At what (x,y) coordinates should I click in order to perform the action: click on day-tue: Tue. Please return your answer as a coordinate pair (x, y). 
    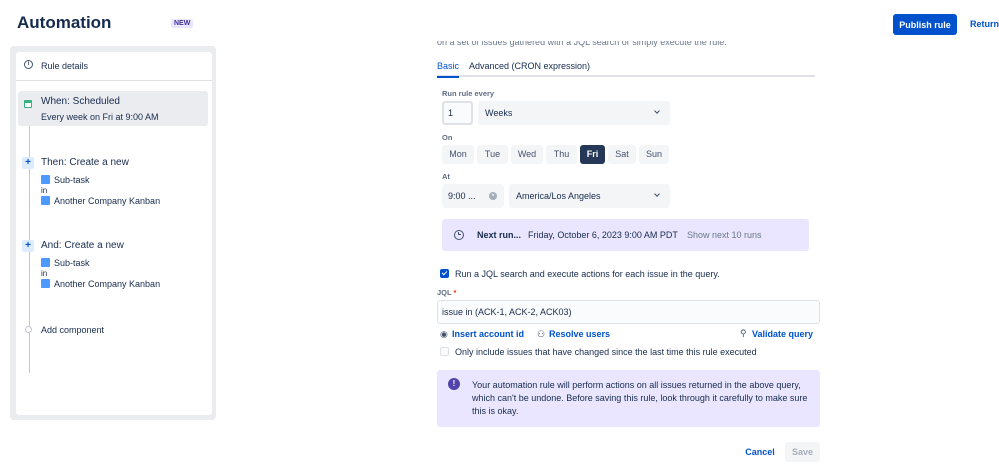
    Looking at the image, I should click on (492, 154).